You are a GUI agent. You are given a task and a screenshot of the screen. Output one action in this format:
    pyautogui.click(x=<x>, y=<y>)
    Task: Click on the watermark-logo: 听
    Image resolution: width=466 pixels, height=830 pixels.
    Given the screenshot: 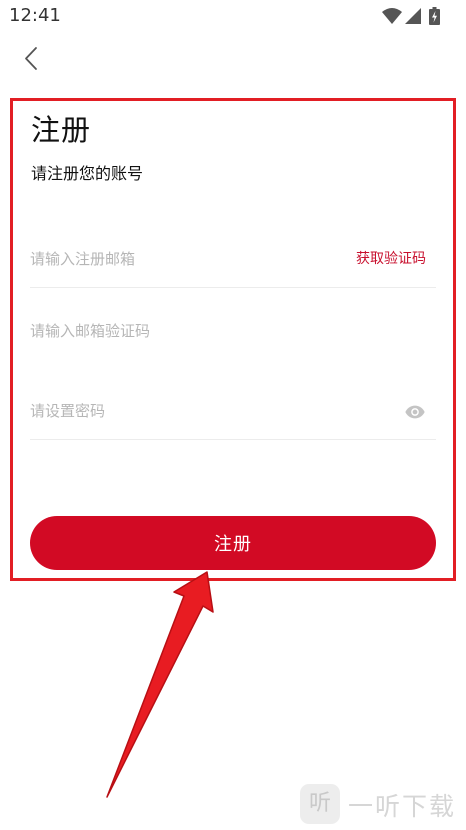 What is the action you would take?
    pyautogui.click(x=320, y=804)
    